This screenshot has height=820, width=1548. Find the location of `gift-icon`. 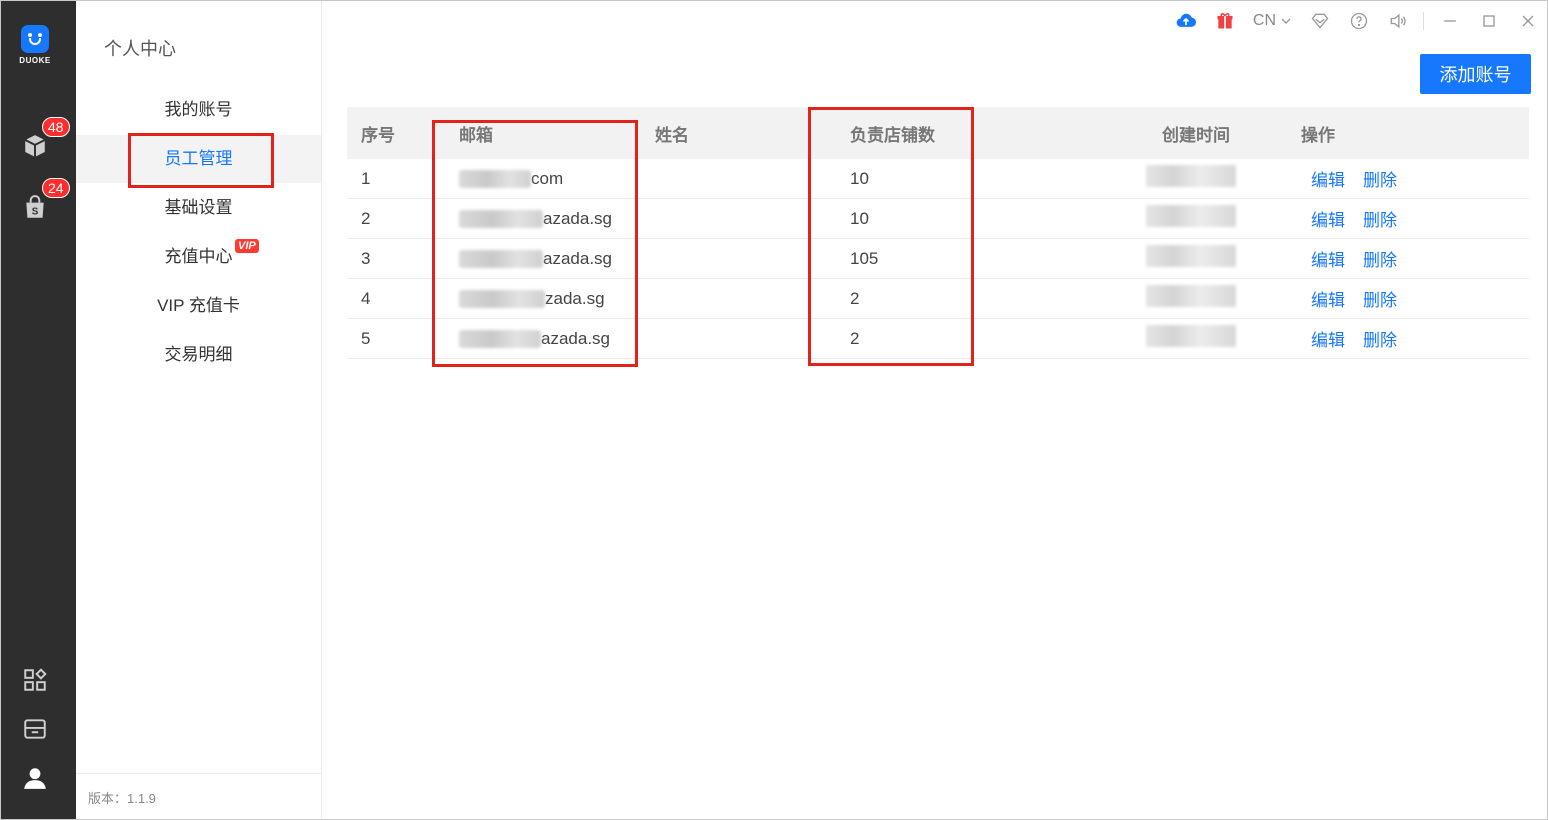

gift-icon is located at coordinates (1225, 21).